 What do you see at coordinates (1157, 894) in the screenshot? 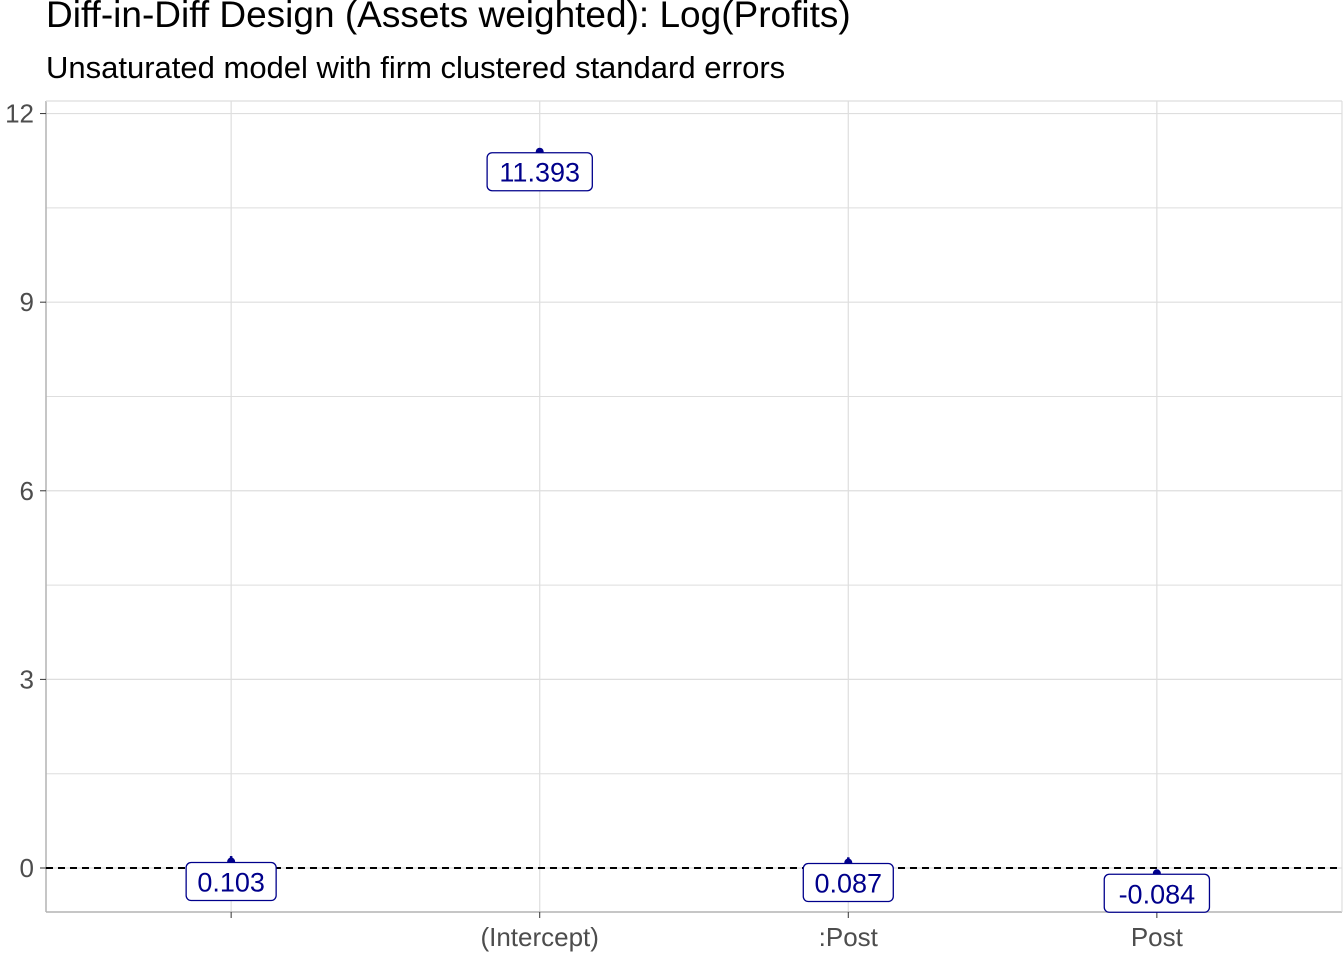
I see `data-label: -0.084` at bounding box center [1157, 894].